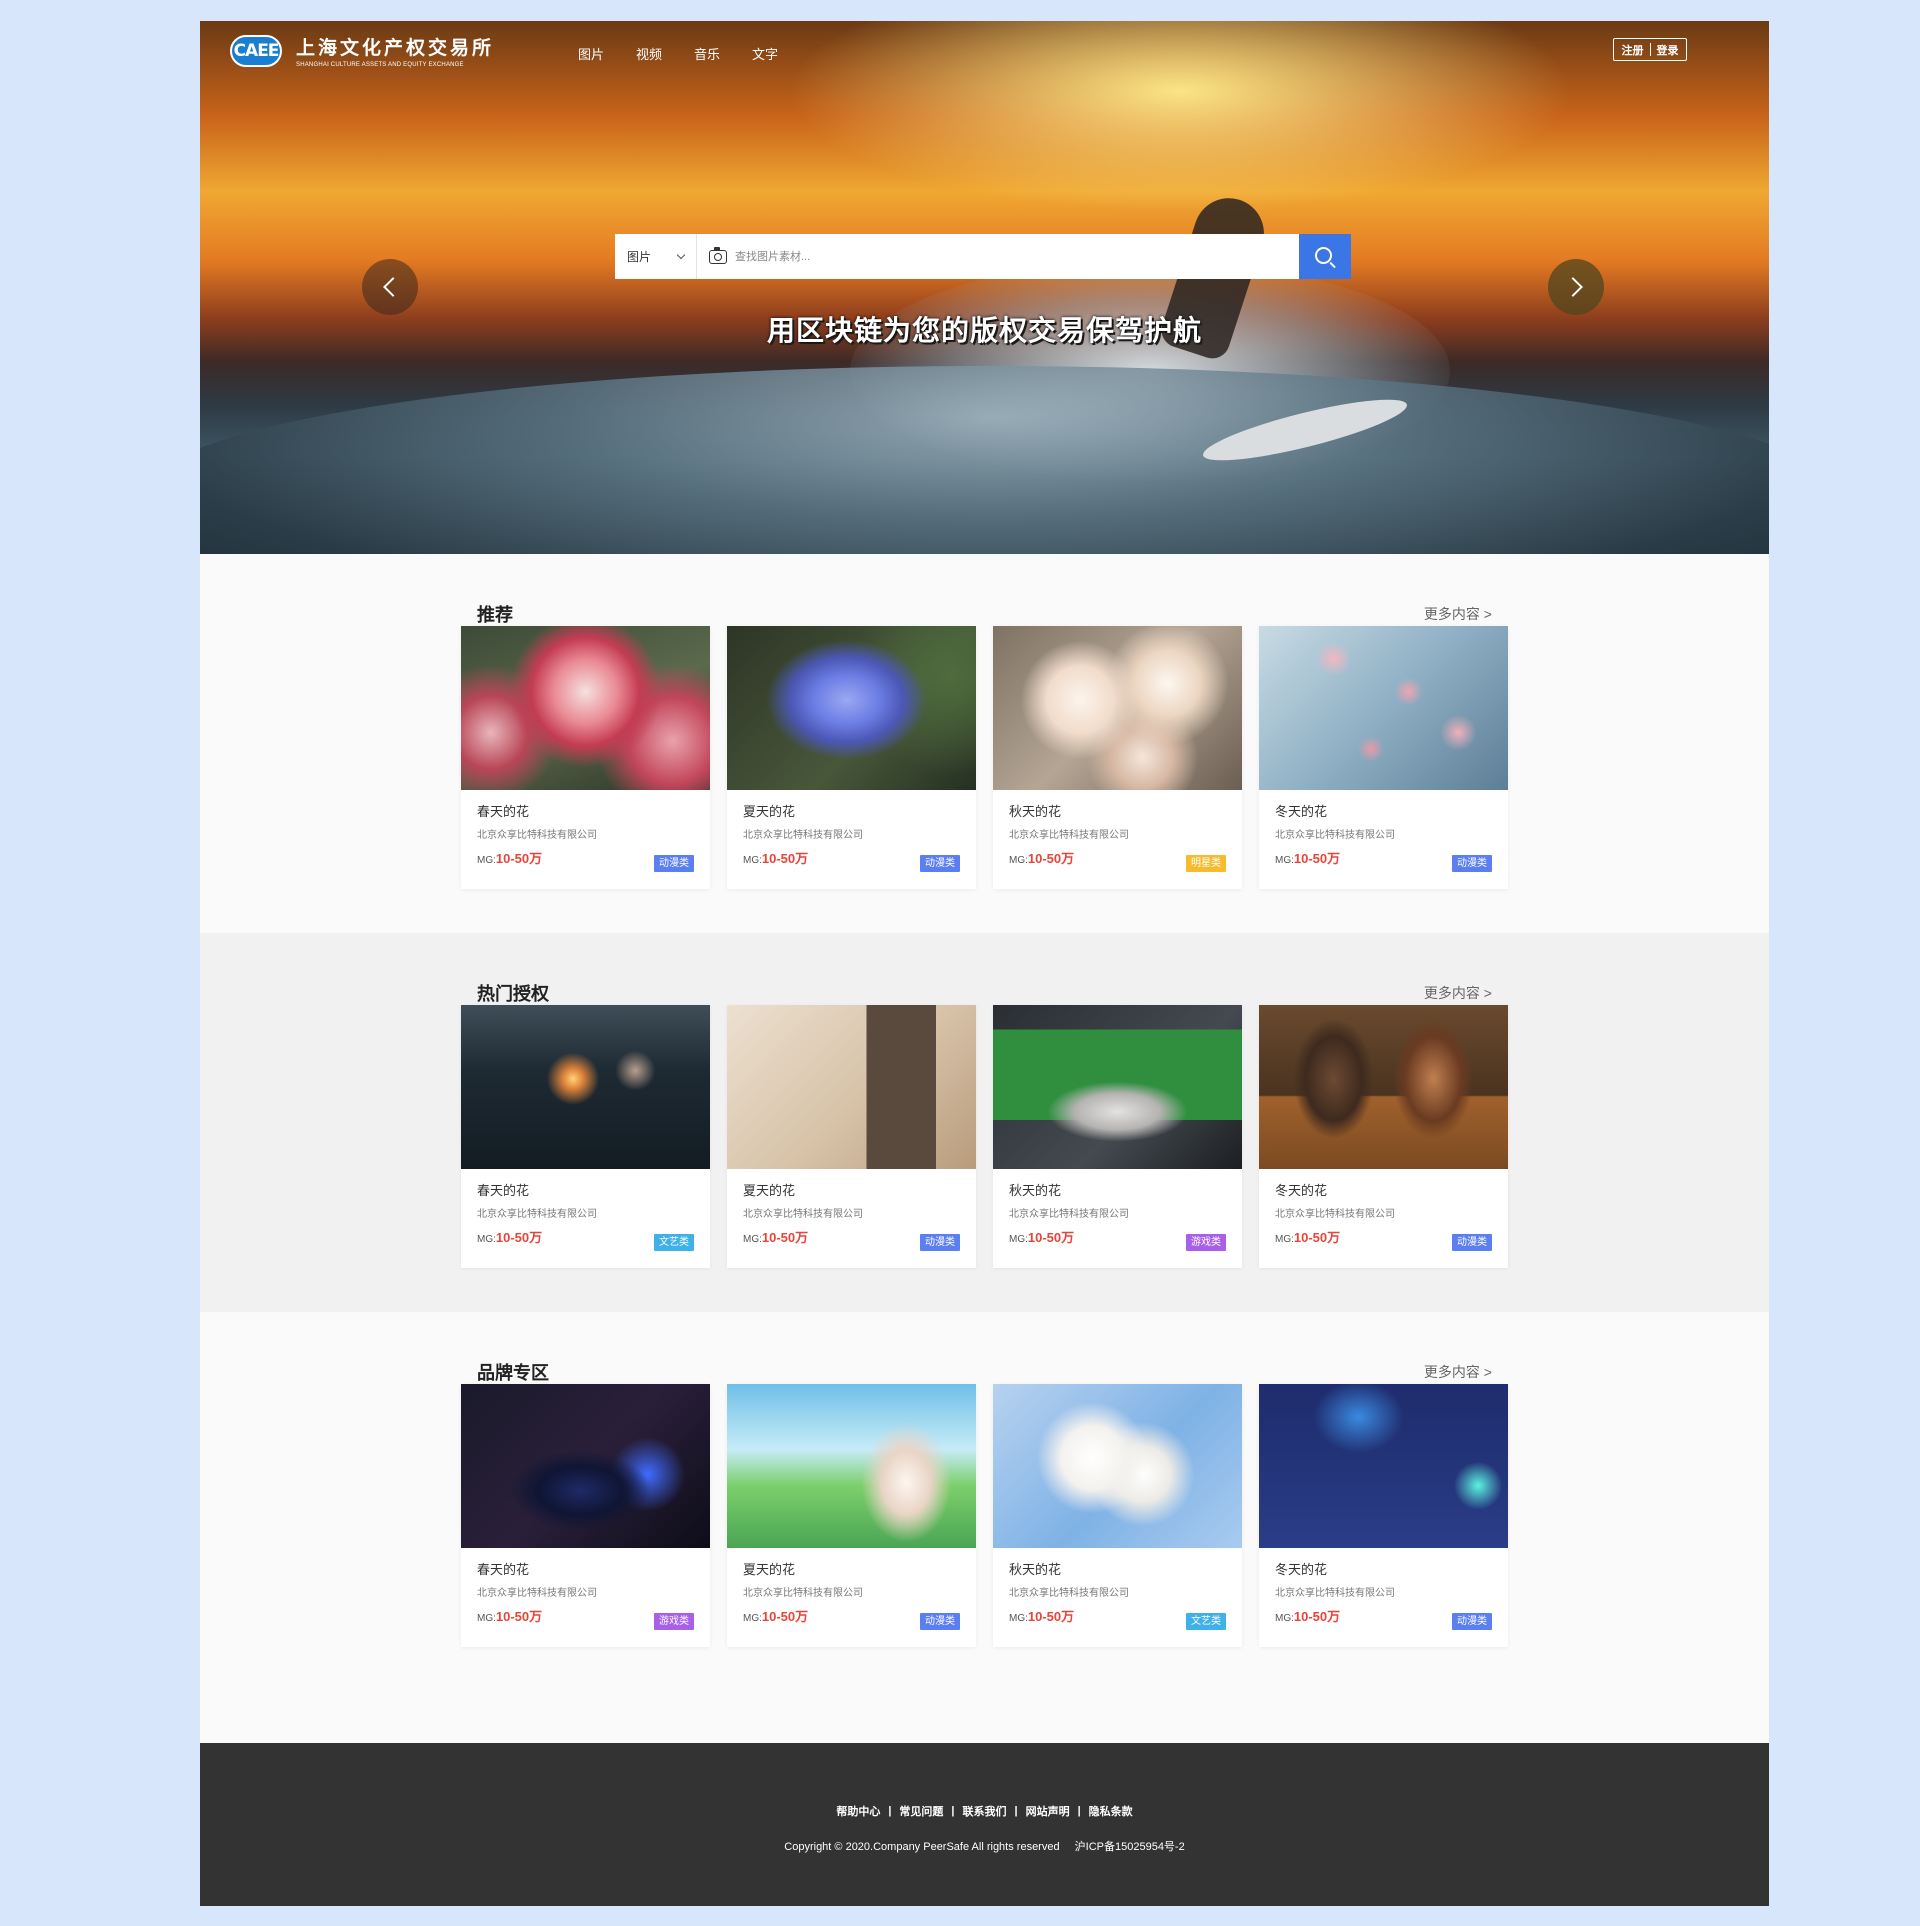 The height and width of the screenshot is (1926, 1920). I want to click on section-title: 品牌专区, so click(513, 1373).